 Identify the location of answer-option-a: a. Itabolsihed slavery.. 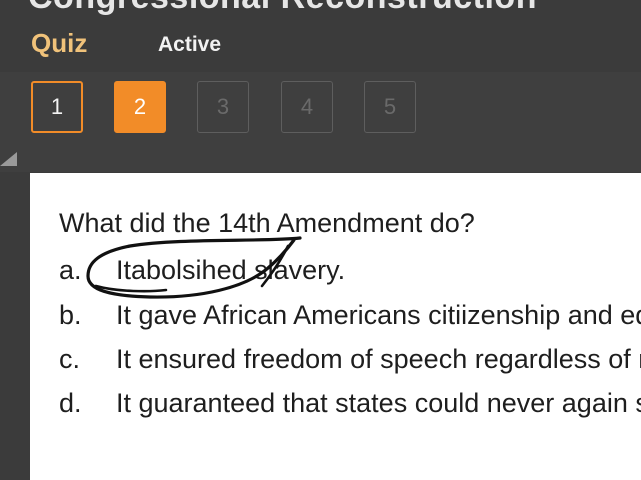
(202, 270).